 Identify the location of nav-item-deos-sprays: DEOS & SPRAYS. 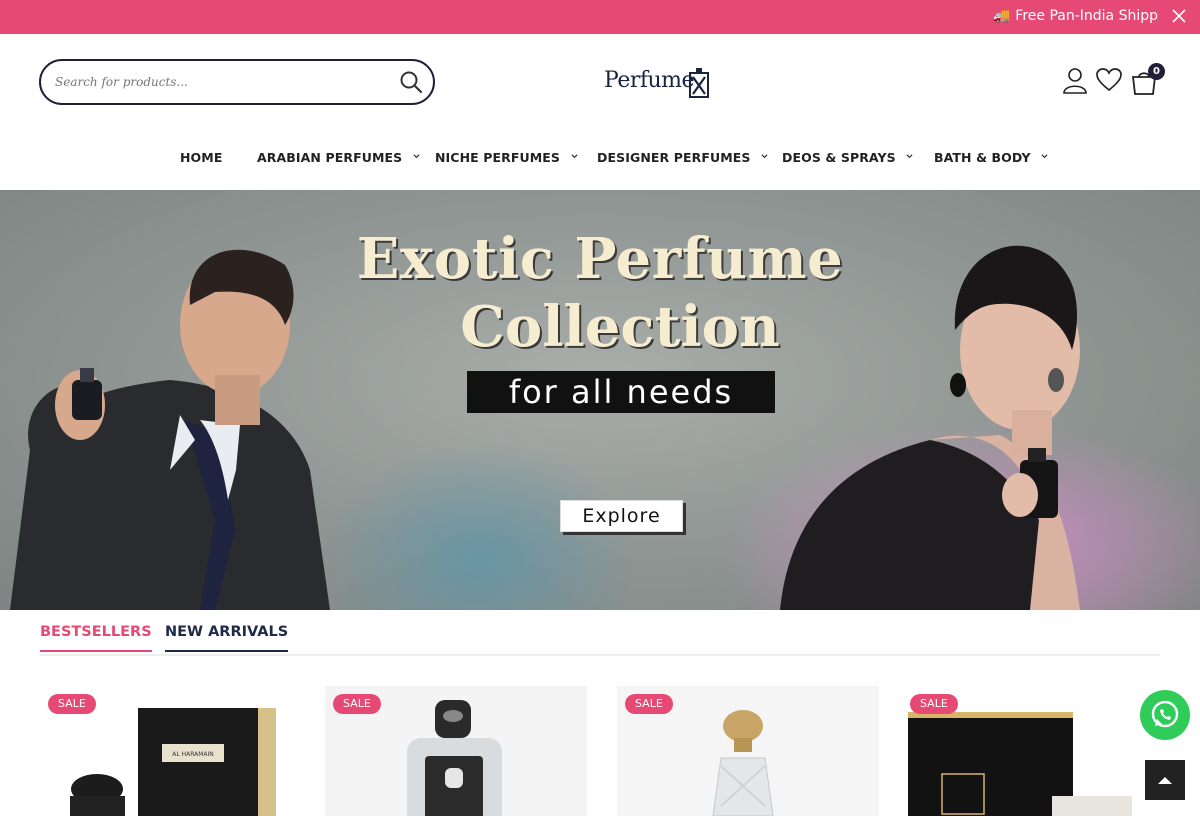
(847, 157).